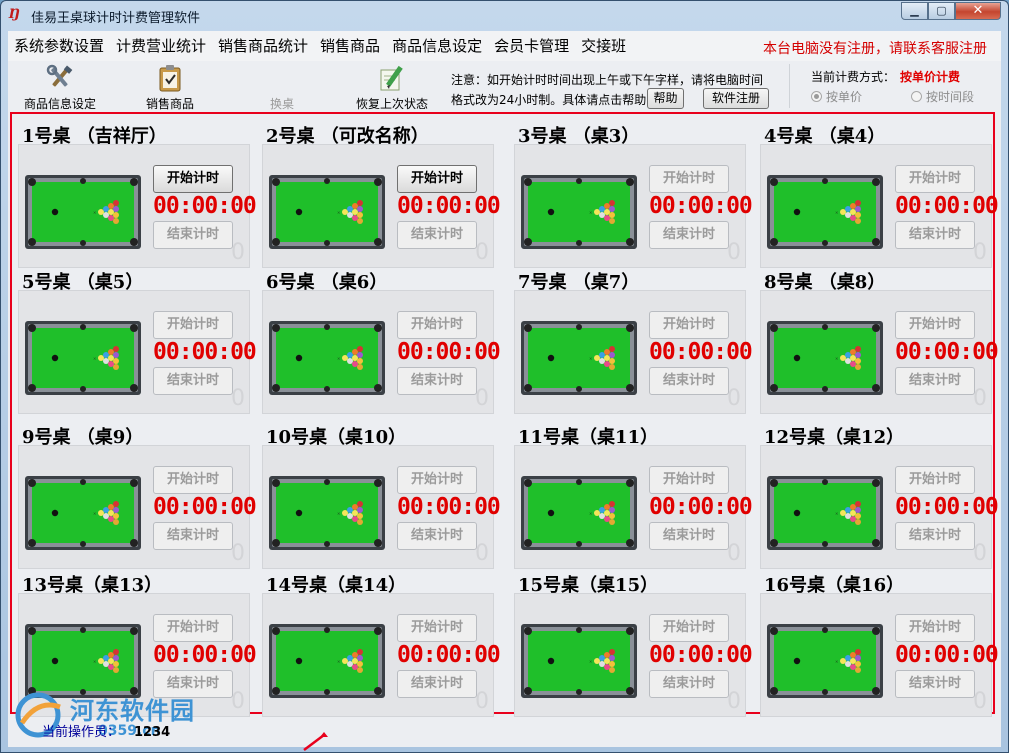 This screenshot has height=753, width=1009. What do you see at coordinates (170, 87) in the screenshot?
I see `tool-sell-goods: 销售商品` at bounding box center [170, 87].